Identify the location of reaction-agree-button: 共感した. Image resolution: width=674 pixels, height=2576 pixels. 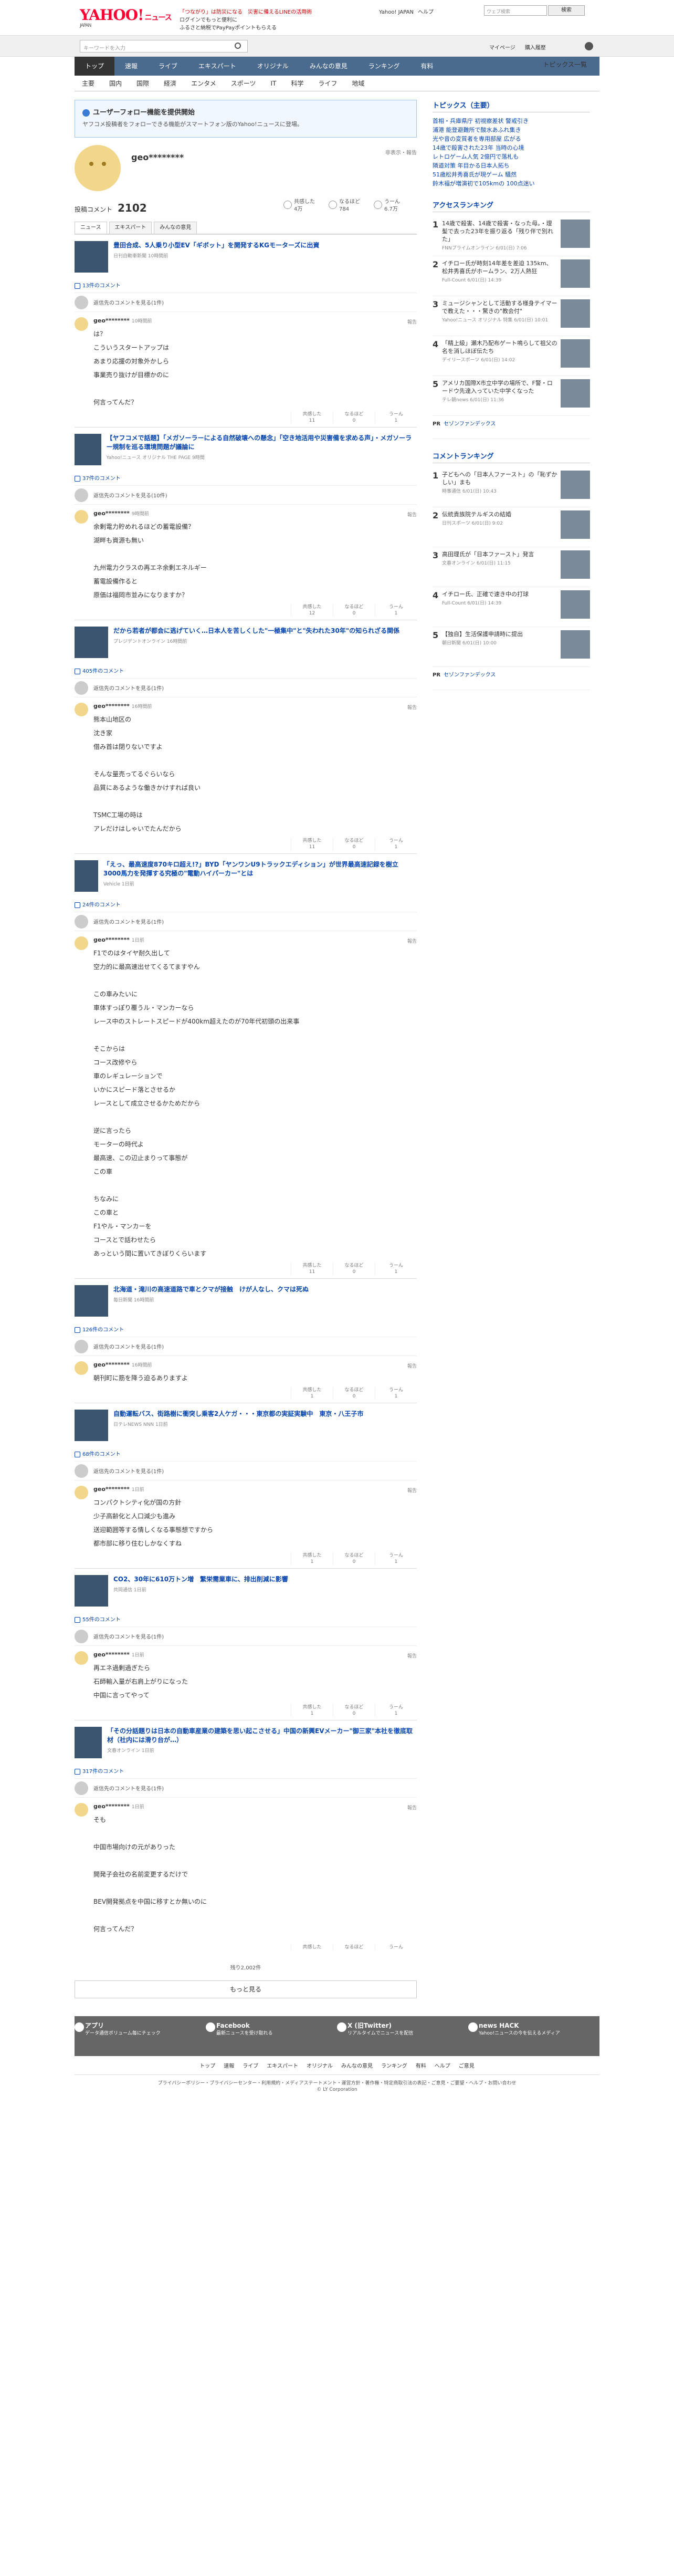
(312, 1947).